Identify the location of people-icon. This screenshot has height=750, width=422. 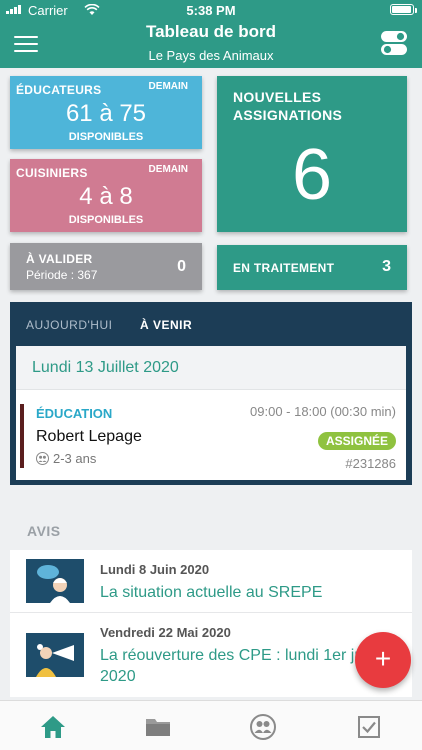
(263, 727).